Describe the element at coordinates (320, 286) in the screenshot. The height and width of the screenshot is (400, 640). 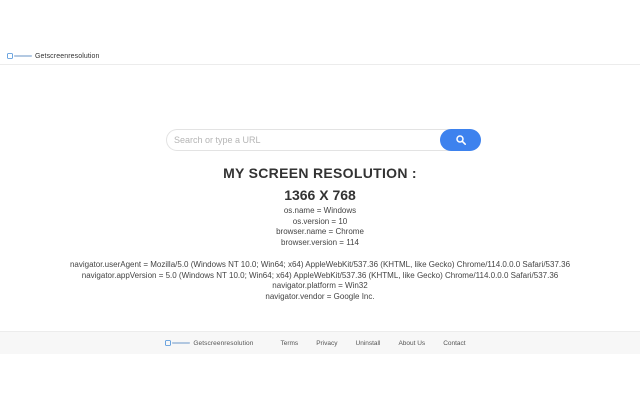
I see `navigator-platform-line: navigator.platform = Win32` at that location.